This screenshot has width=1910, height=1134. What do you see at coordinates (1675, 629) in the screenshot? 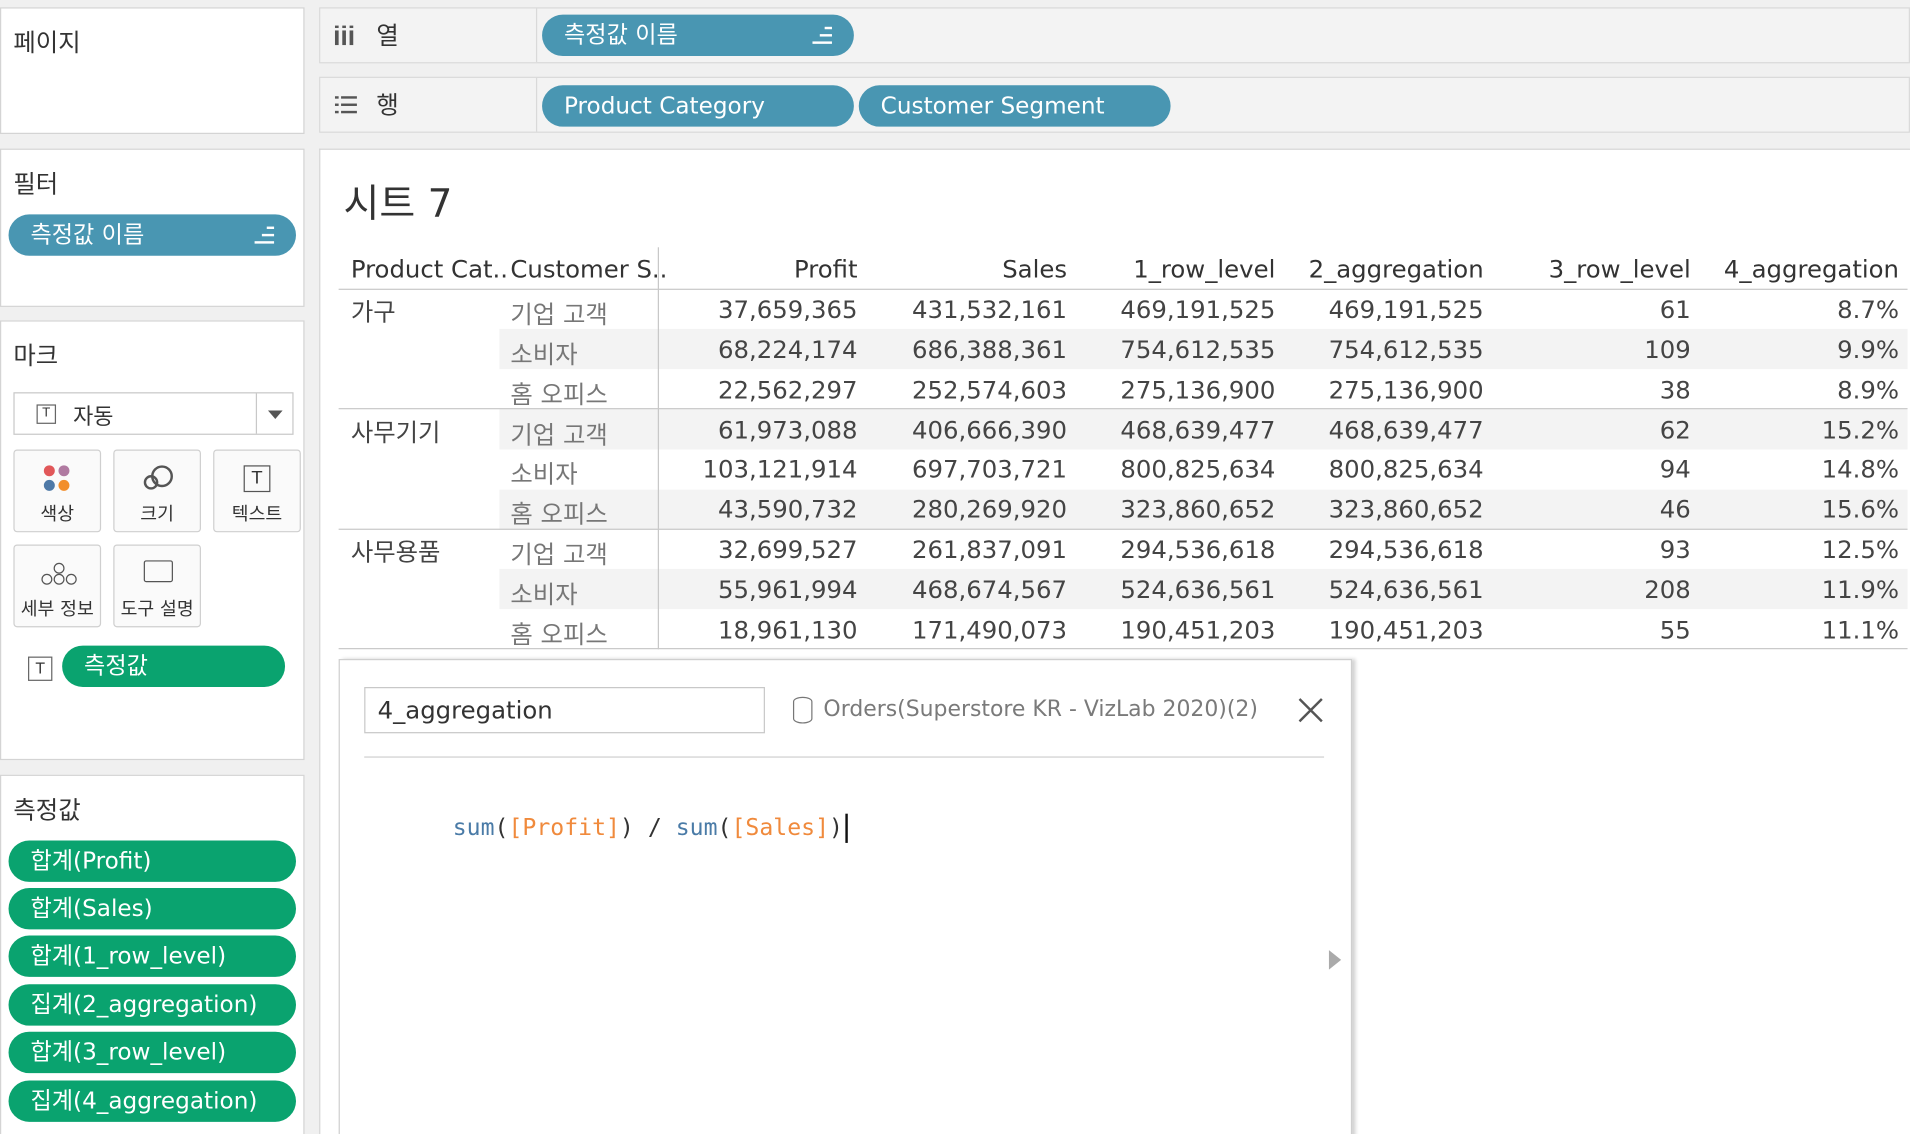
I see `value-cell: 55` at bounding box center [1675, 629].